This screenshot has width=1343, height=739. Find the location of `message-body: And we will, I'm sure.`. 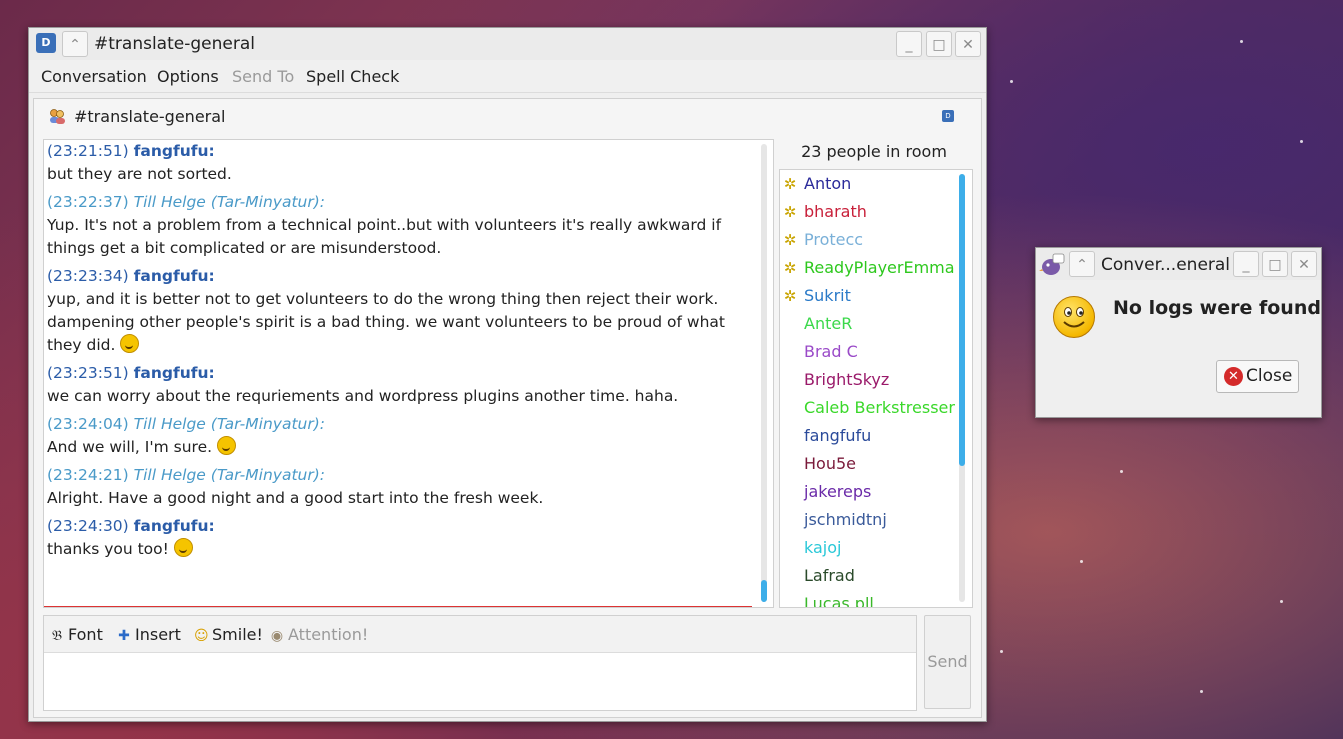

message-body: And we will, I'm sure. is located at coordinates (130, 447).